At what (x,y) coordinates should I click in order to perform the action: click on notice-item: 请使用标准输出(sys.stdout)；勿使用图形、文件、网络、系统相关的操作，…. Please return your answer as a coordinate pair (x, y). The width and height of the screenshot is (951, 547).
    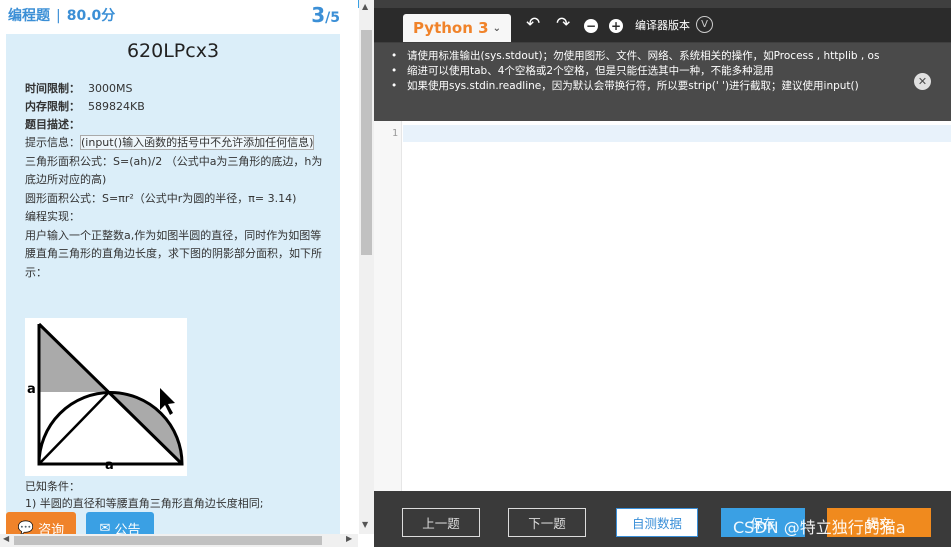
    Looking at the image, I should click on (636, 56).